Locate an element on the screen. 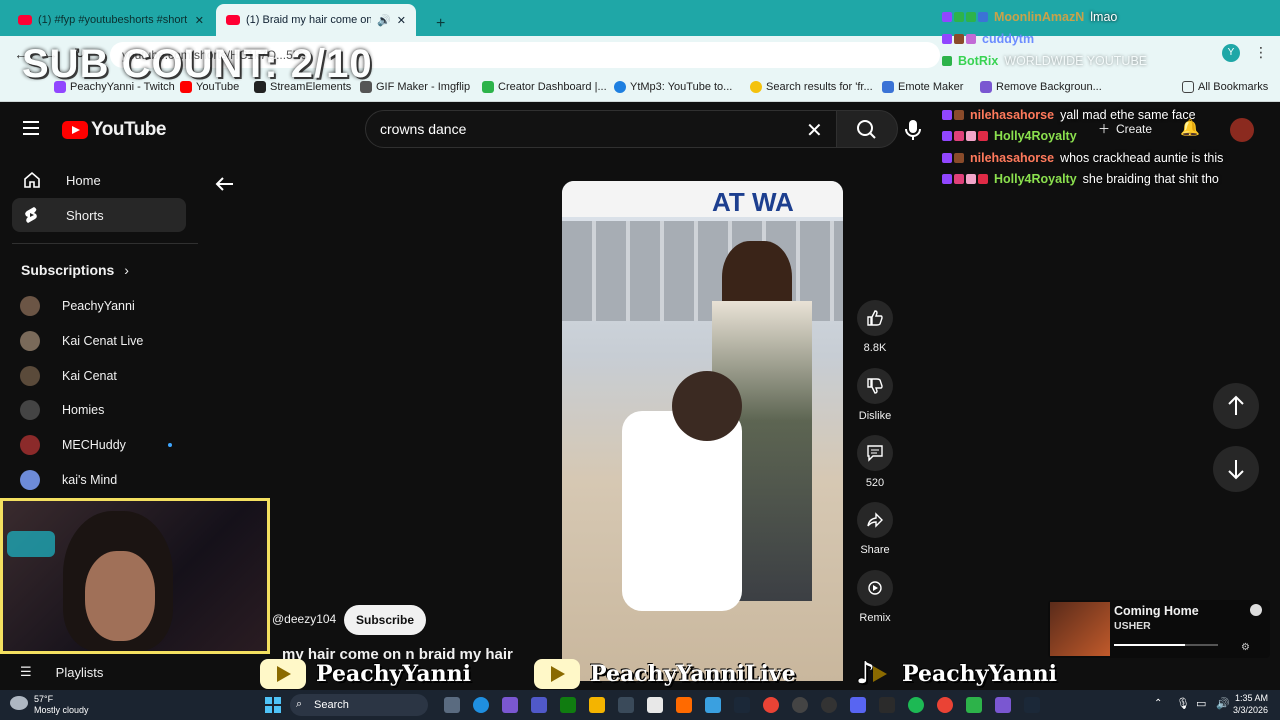 The height and width of the screenshot is (720, 1280). sidebar-item-shorts: Shorts is located at coordinates (99, 215).